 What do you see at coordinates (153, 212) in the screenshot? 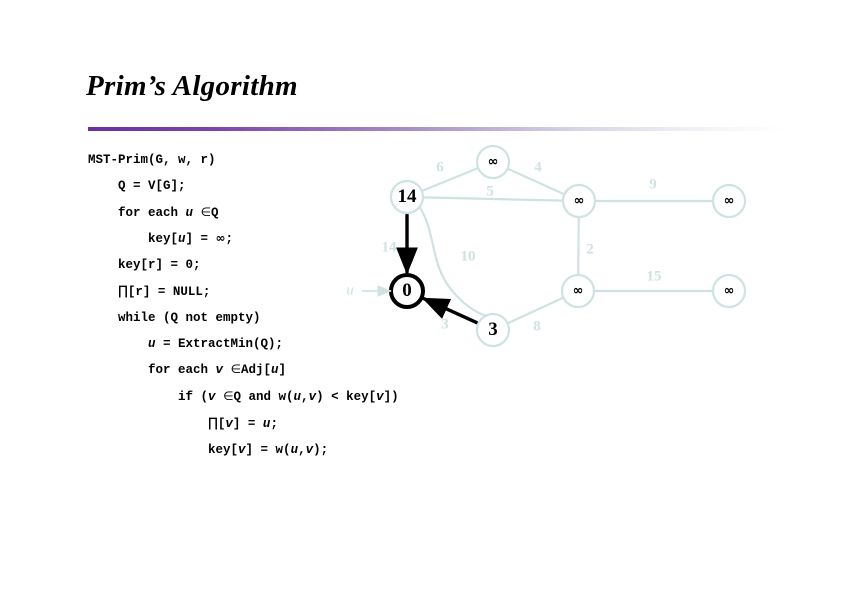
I see `code-line: for each u ∈Q` at bounding box center [153, 212].